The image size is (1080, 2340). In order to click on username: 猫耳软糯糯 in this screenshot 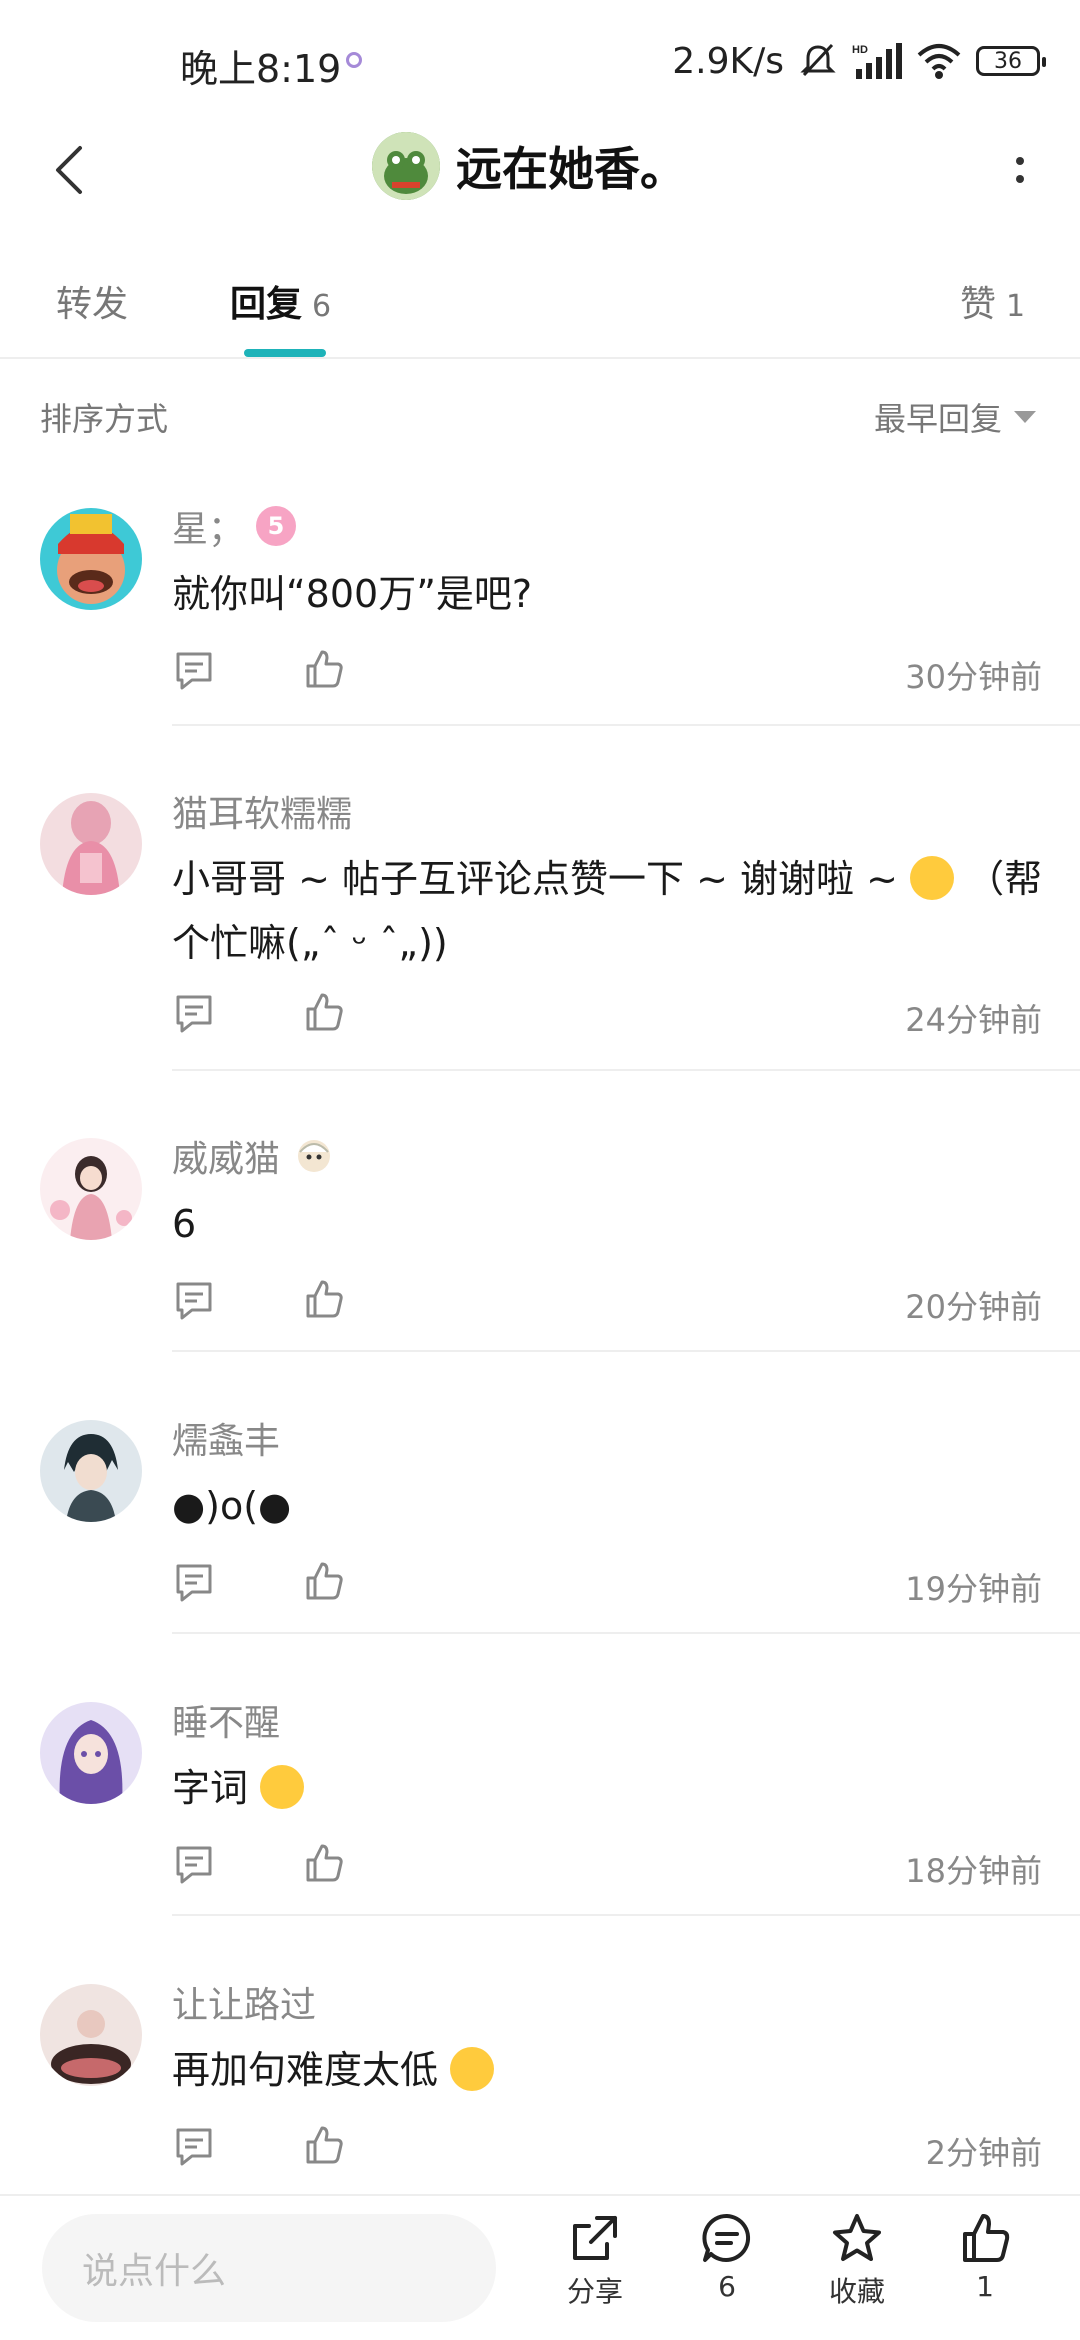, I will do `click(262, 814)`.